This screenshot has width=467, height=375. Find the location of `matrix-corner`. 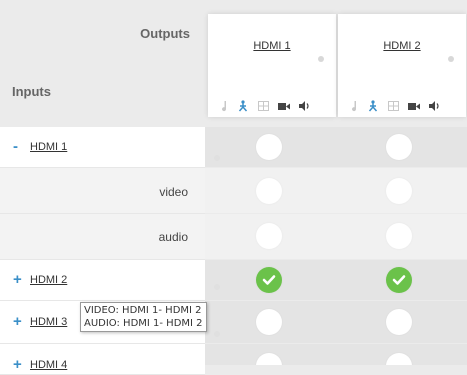

matrix-corner is located at coordinates (102, 58).